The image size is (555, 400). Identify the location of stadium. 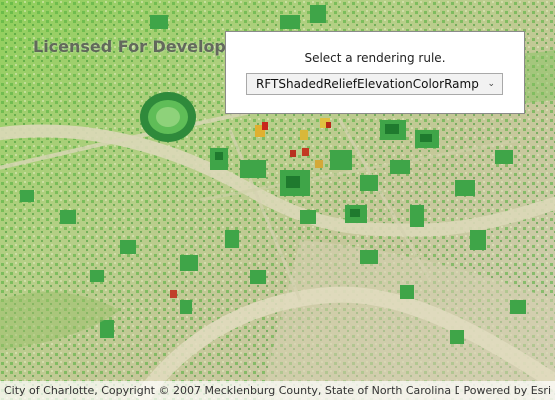
(168, 117).